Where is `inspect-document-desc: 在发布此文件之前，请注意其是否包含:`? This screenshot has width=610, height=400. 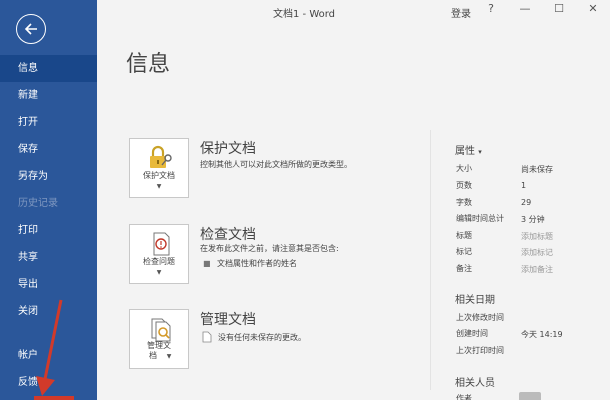 inspect-document-desc: 在发布此文件之前，请注意其是否包含: is located at coordinates (269, 248).